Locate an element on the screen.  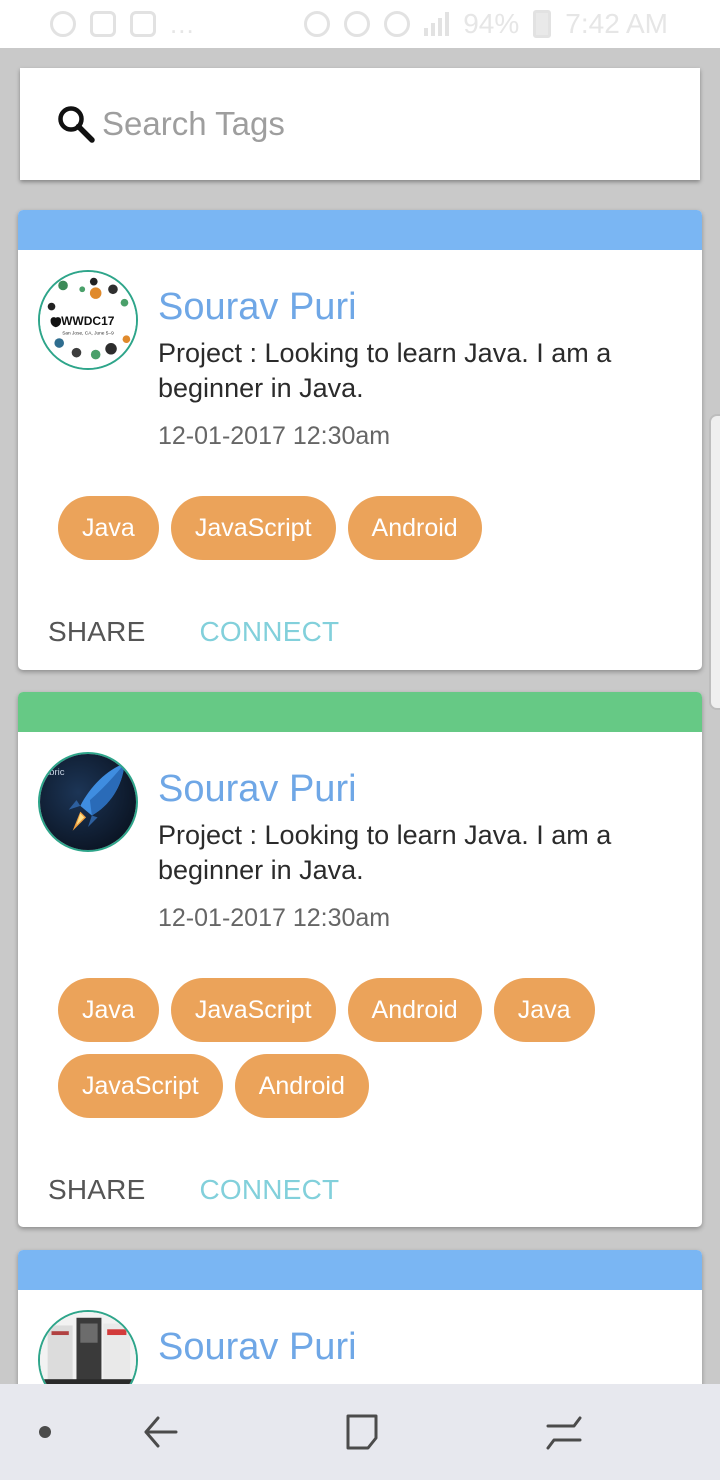
tag-list: Java JavaScript Android is located at coordinates (358, 528).